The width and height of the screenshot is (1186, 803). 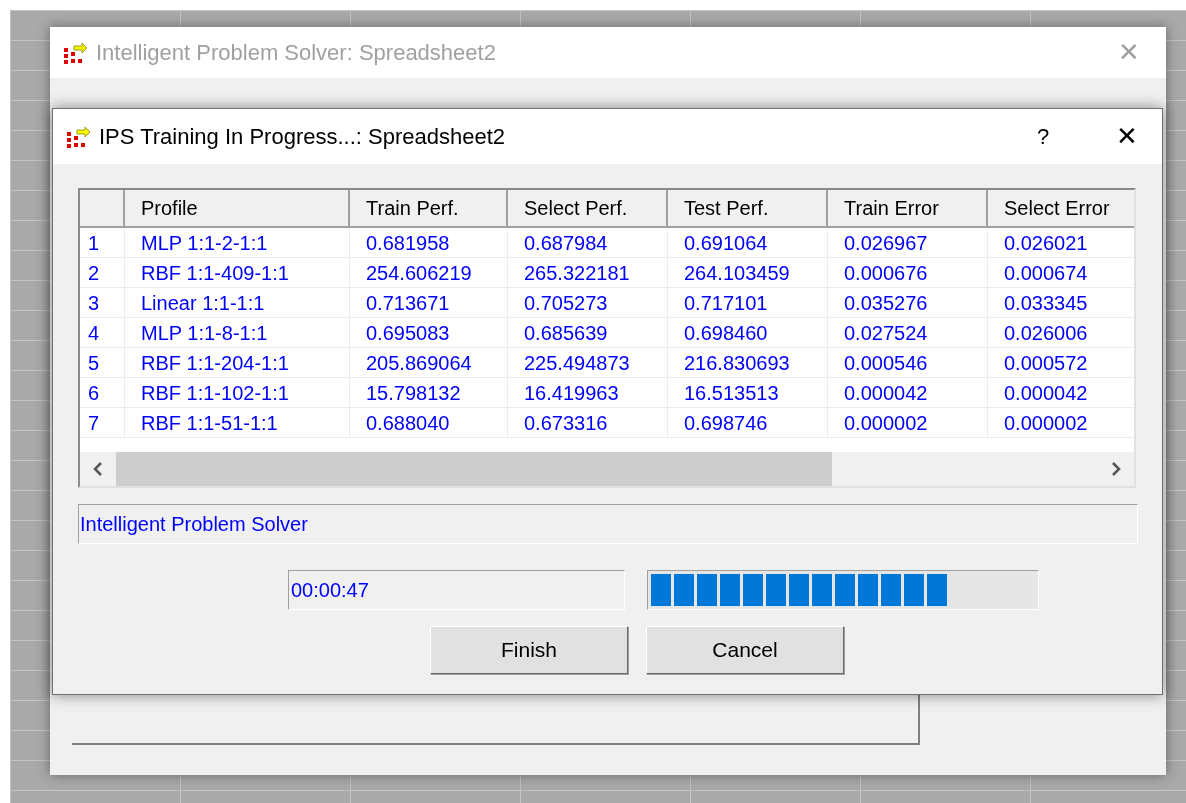 What do you see at coordinates (908, 209) in the screenshot?
I see `column-header: Train Error` at bounding box center [908, 209].